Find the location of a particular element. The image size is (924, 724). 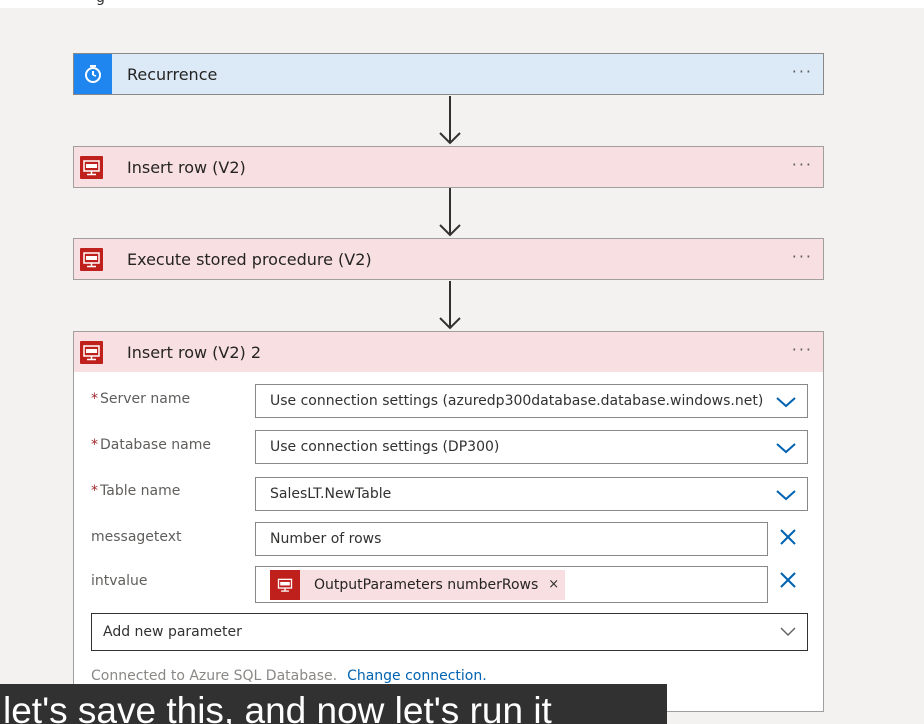

add-new-parameter-dropdown: Add new parameter is located at coordinates (449, 632).